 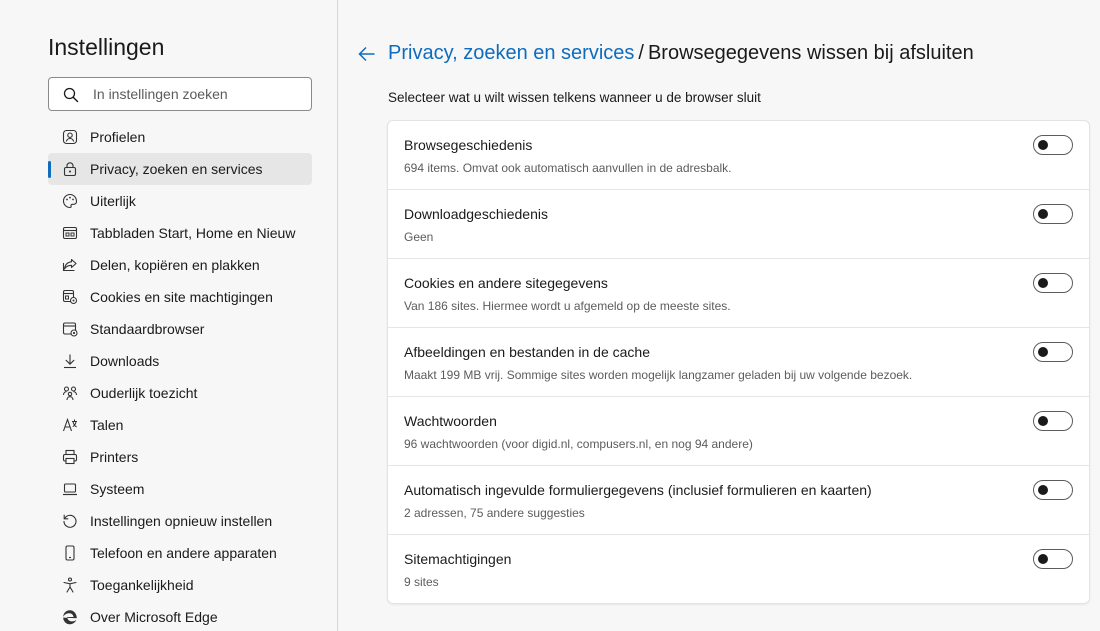 What do you see at coordinates (450, 421) in the screenshot?
I see `option-title: Wachtwoorden` at bounding box center [450, 421].